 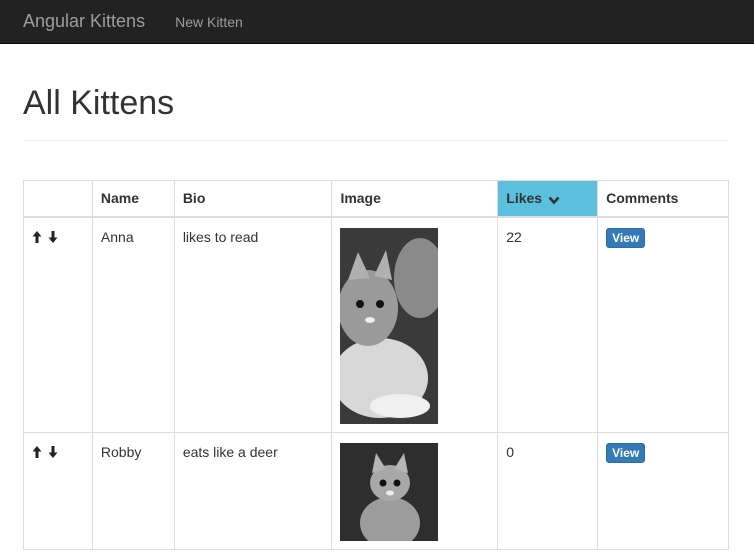 What do you see at coordinates (99, 103) in the screenshot?
I see `page-title: All Kittens` at bounding box center [99, 103].